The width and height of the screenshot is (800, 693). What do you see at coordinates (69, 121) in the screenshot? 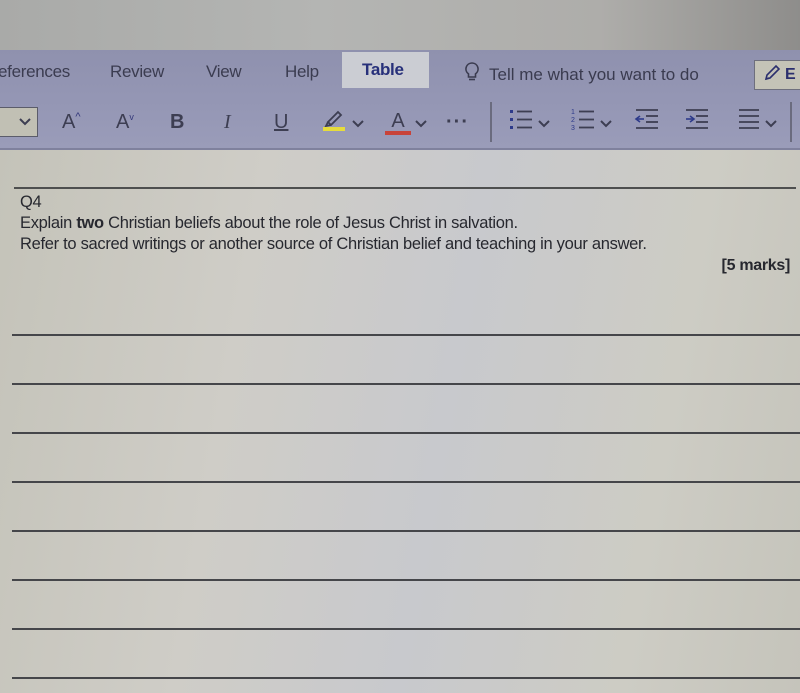
I see `grow-font-icon: A` at bounding box center [69, 121].